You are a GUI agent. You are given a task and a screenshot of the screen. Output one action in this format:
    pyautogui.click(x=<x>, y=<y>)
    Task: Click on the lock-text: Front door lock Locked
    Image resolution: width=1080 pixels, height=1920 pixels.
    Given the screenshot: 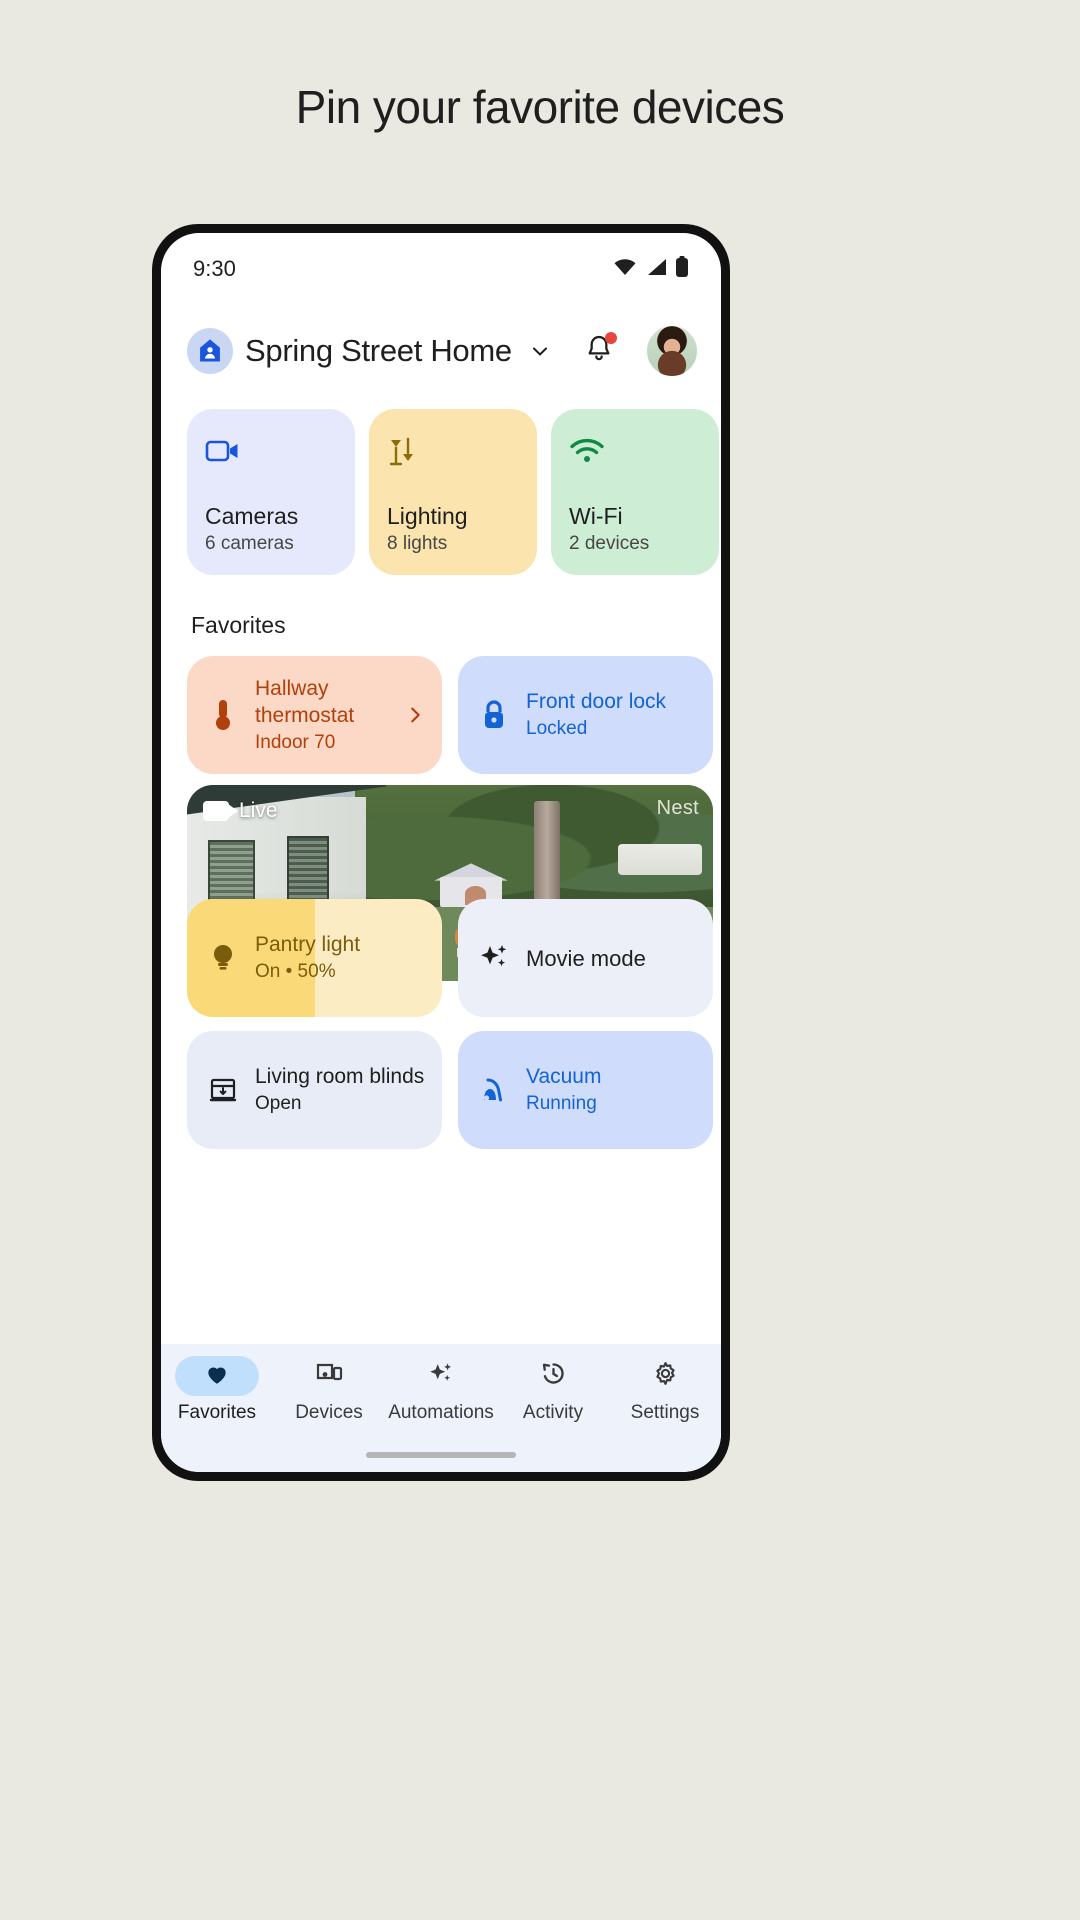 What is the action you would take?
    pyautogui.click(x=611, y=715)
    